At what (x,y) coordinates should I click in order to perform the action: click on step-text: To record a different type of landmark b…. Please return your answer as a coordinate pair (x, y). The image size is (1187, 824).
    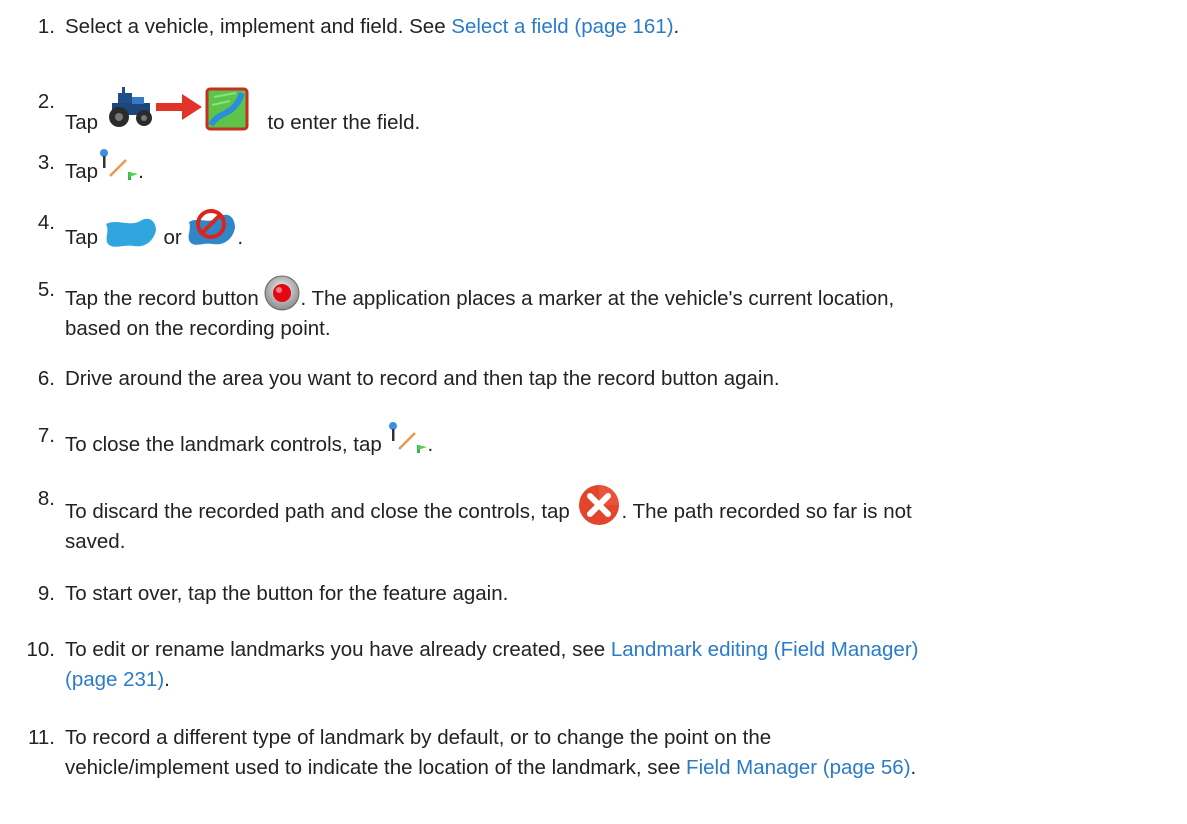
    Looking at the image, I should click on (418, 737).